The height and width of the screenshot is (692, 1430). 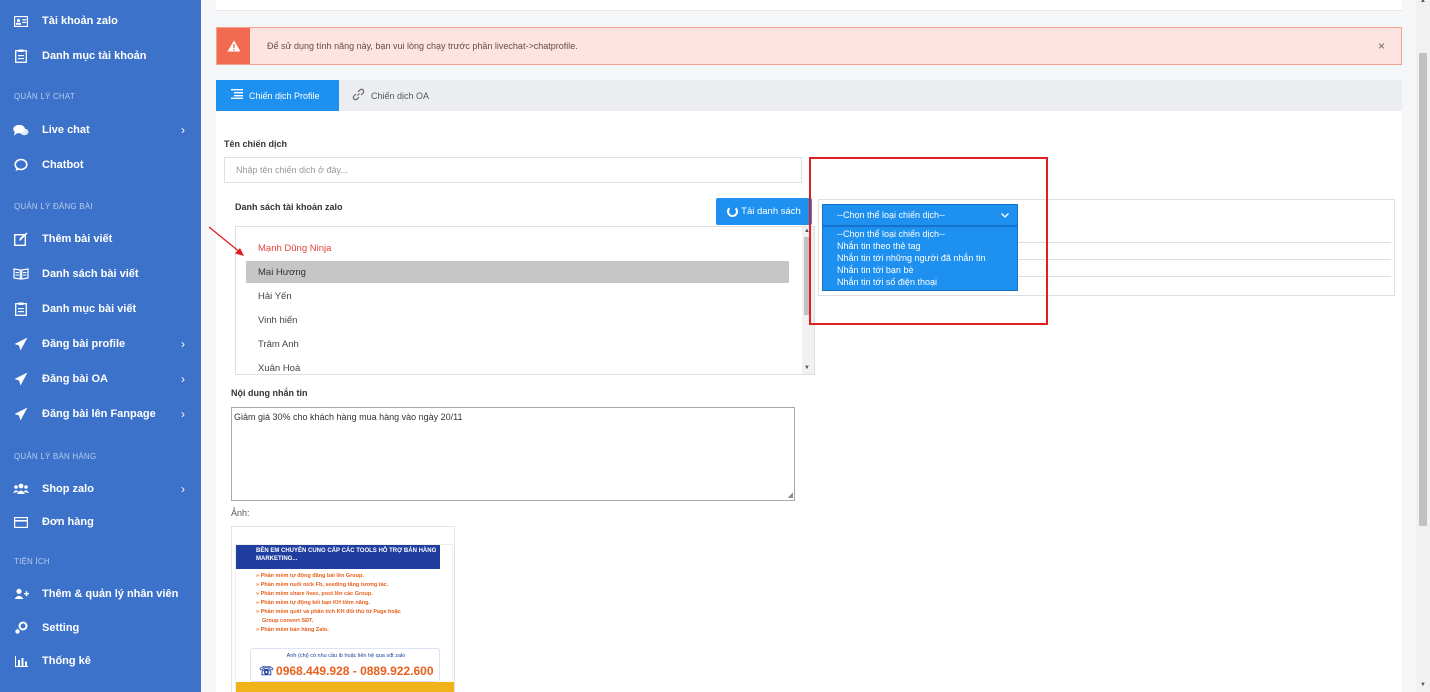 I want to click on sidebar-item-add-post: Thêm bài viết, so click(x=100, y=239).